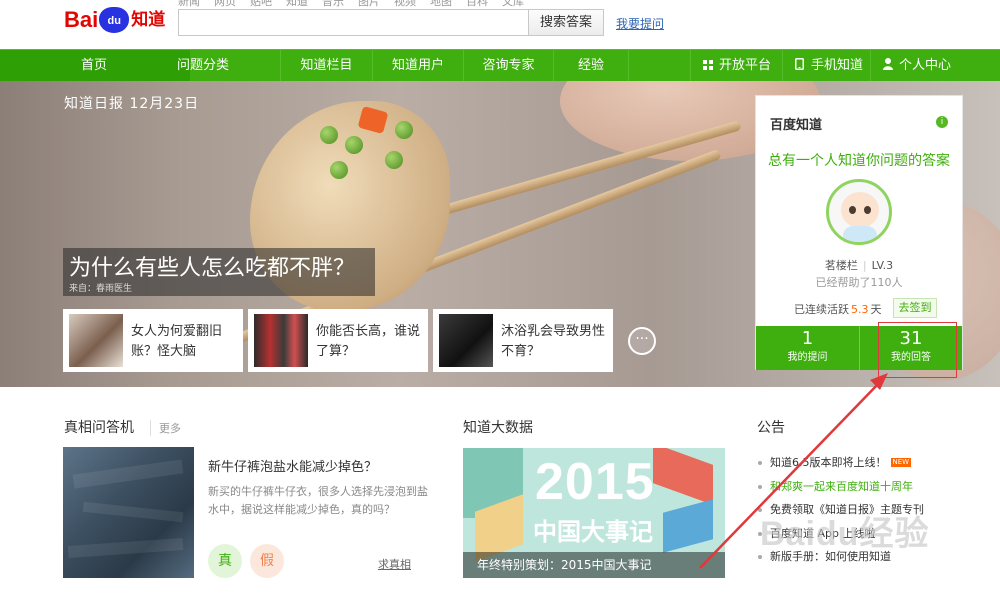 The height and width of the screenshot is (598, 1000). I want to click on more-button: ···, so click(642, 341).